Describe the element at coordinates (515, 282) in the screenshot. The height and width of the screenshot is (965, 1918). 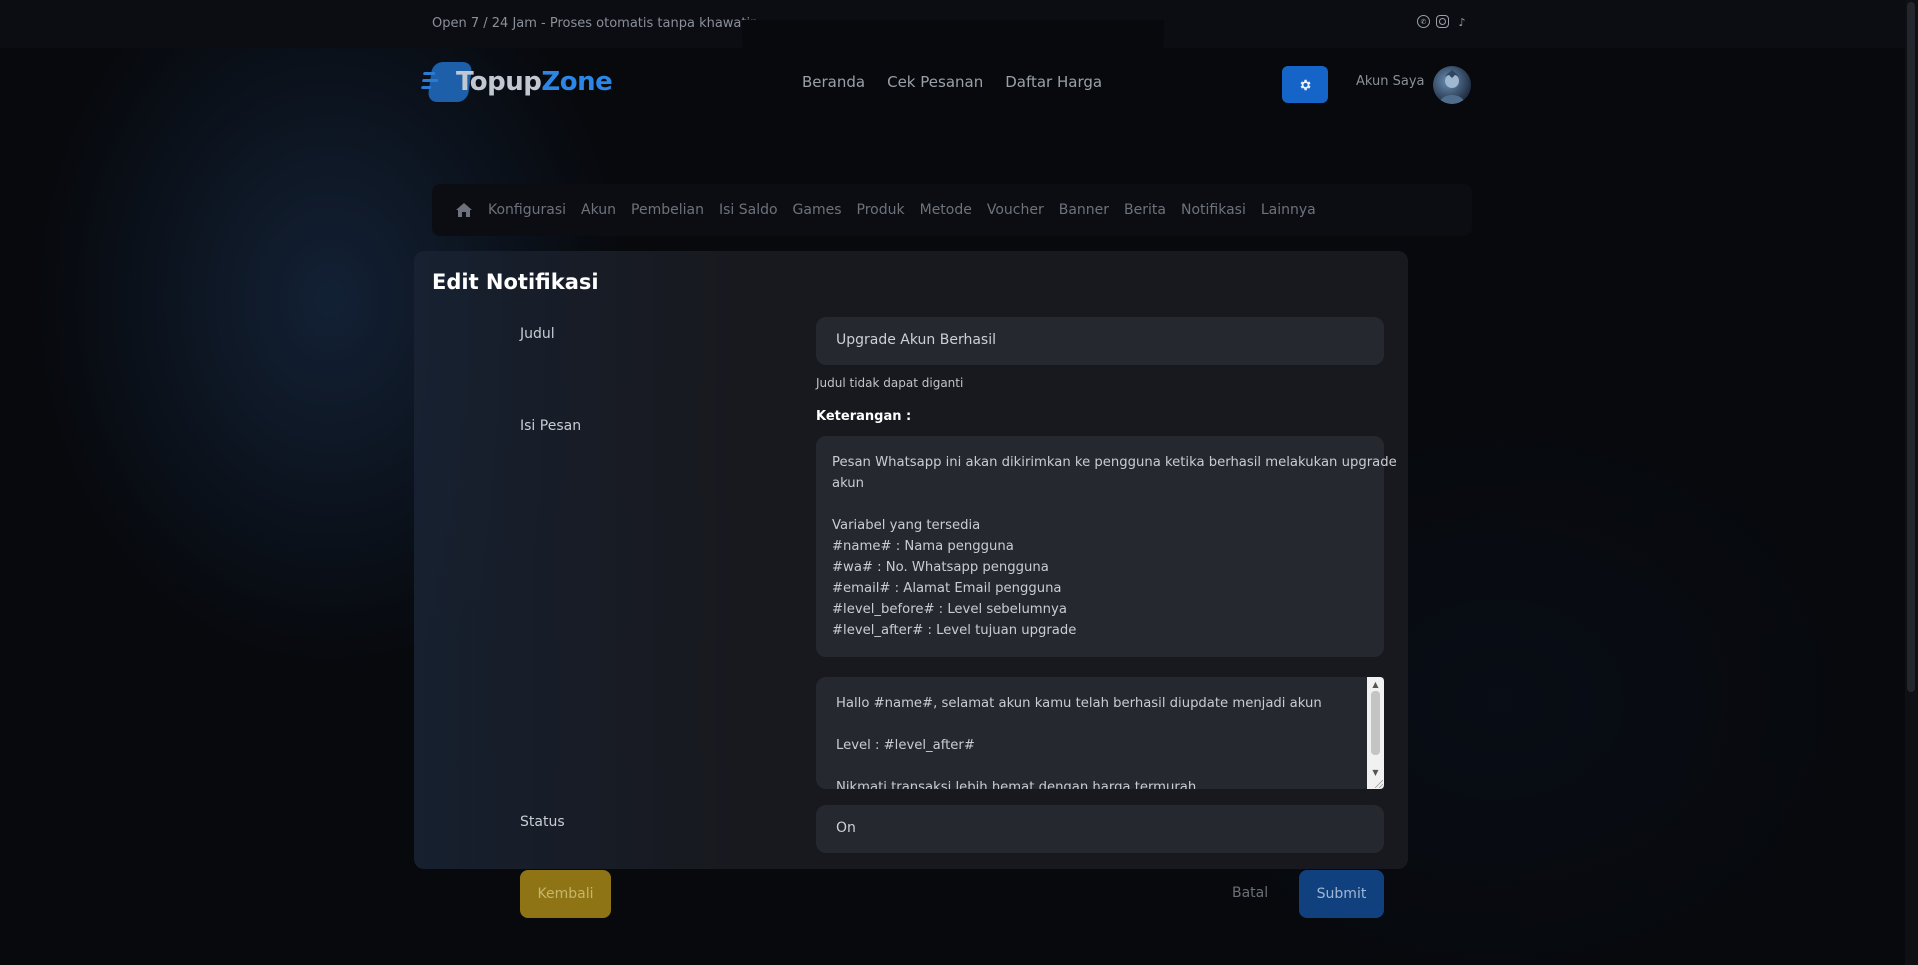
I see `page-title: Edit Notifikasi` at that location.